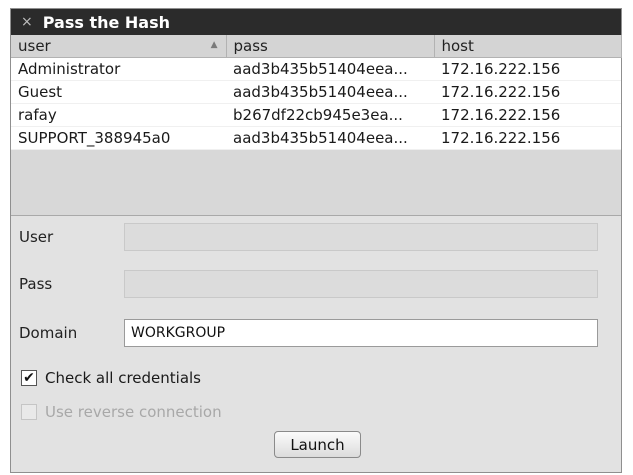  Describe the element at coordinates (106, 22) in the screenshot. I see `window-title: Pass the Hash` at that location.